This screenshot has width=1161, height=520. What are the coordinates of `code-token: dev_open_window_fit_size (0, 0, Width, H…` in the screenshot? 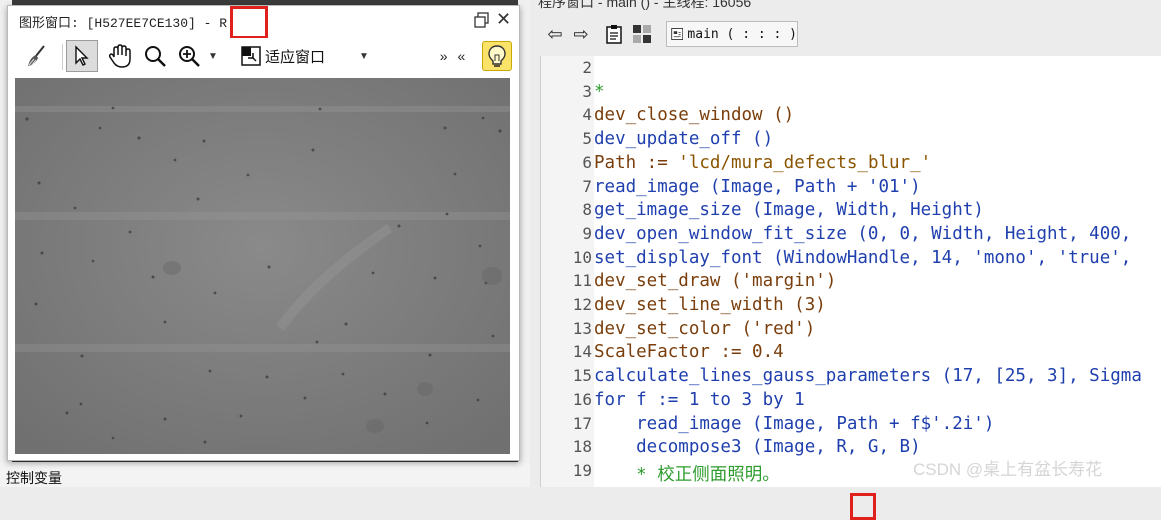 It's located at (863, 233).